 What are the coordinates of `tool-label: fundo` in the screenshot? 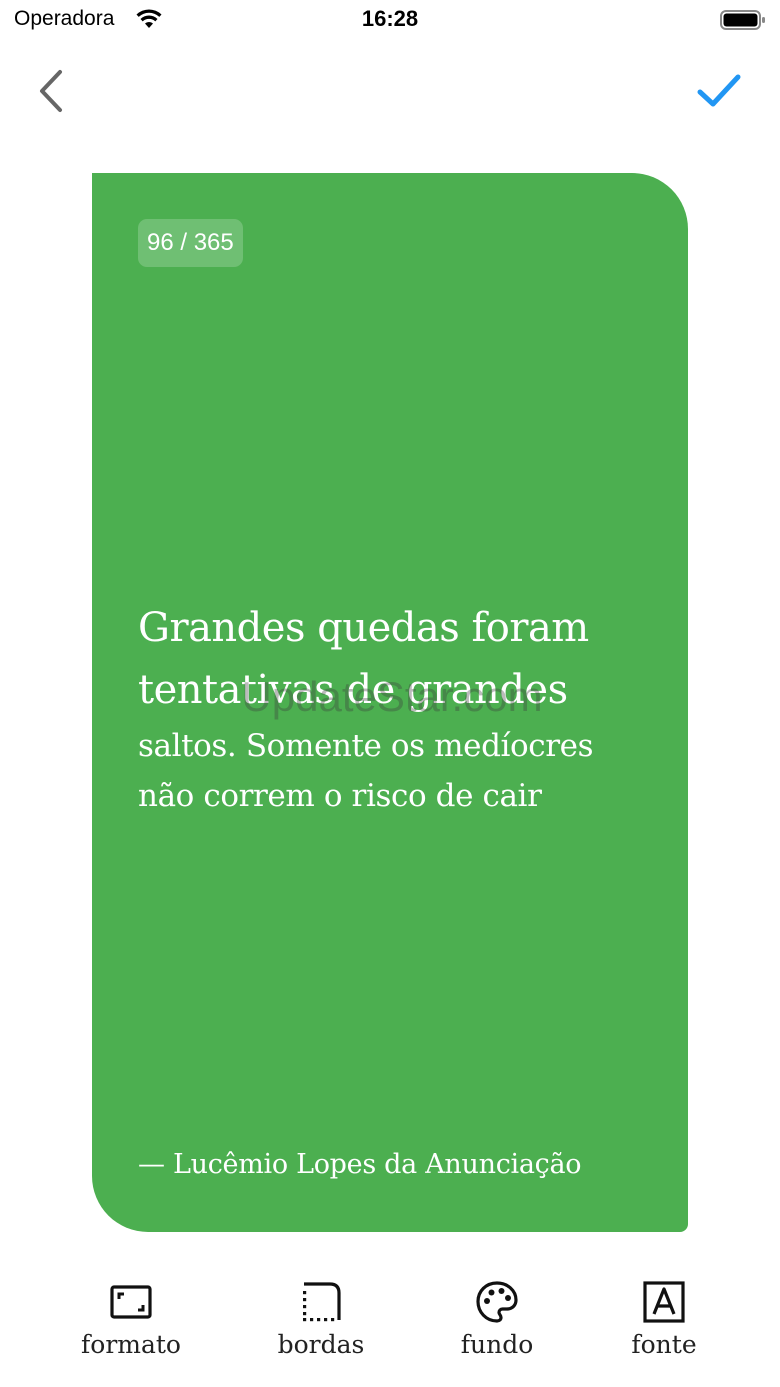 It's located at (497, 1344).